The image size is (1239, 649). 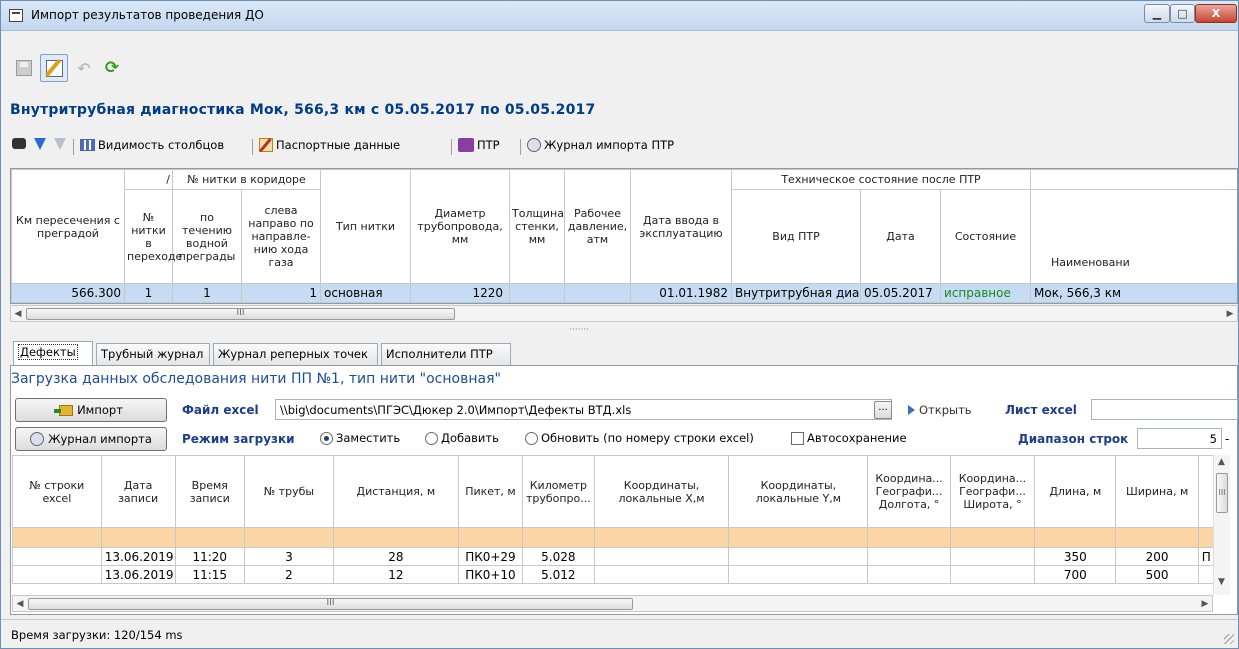 What do you see at coordinates (112, 68) in the screenshot?
I see `refresh-button: ⟳` at bounding box center [112, 68].